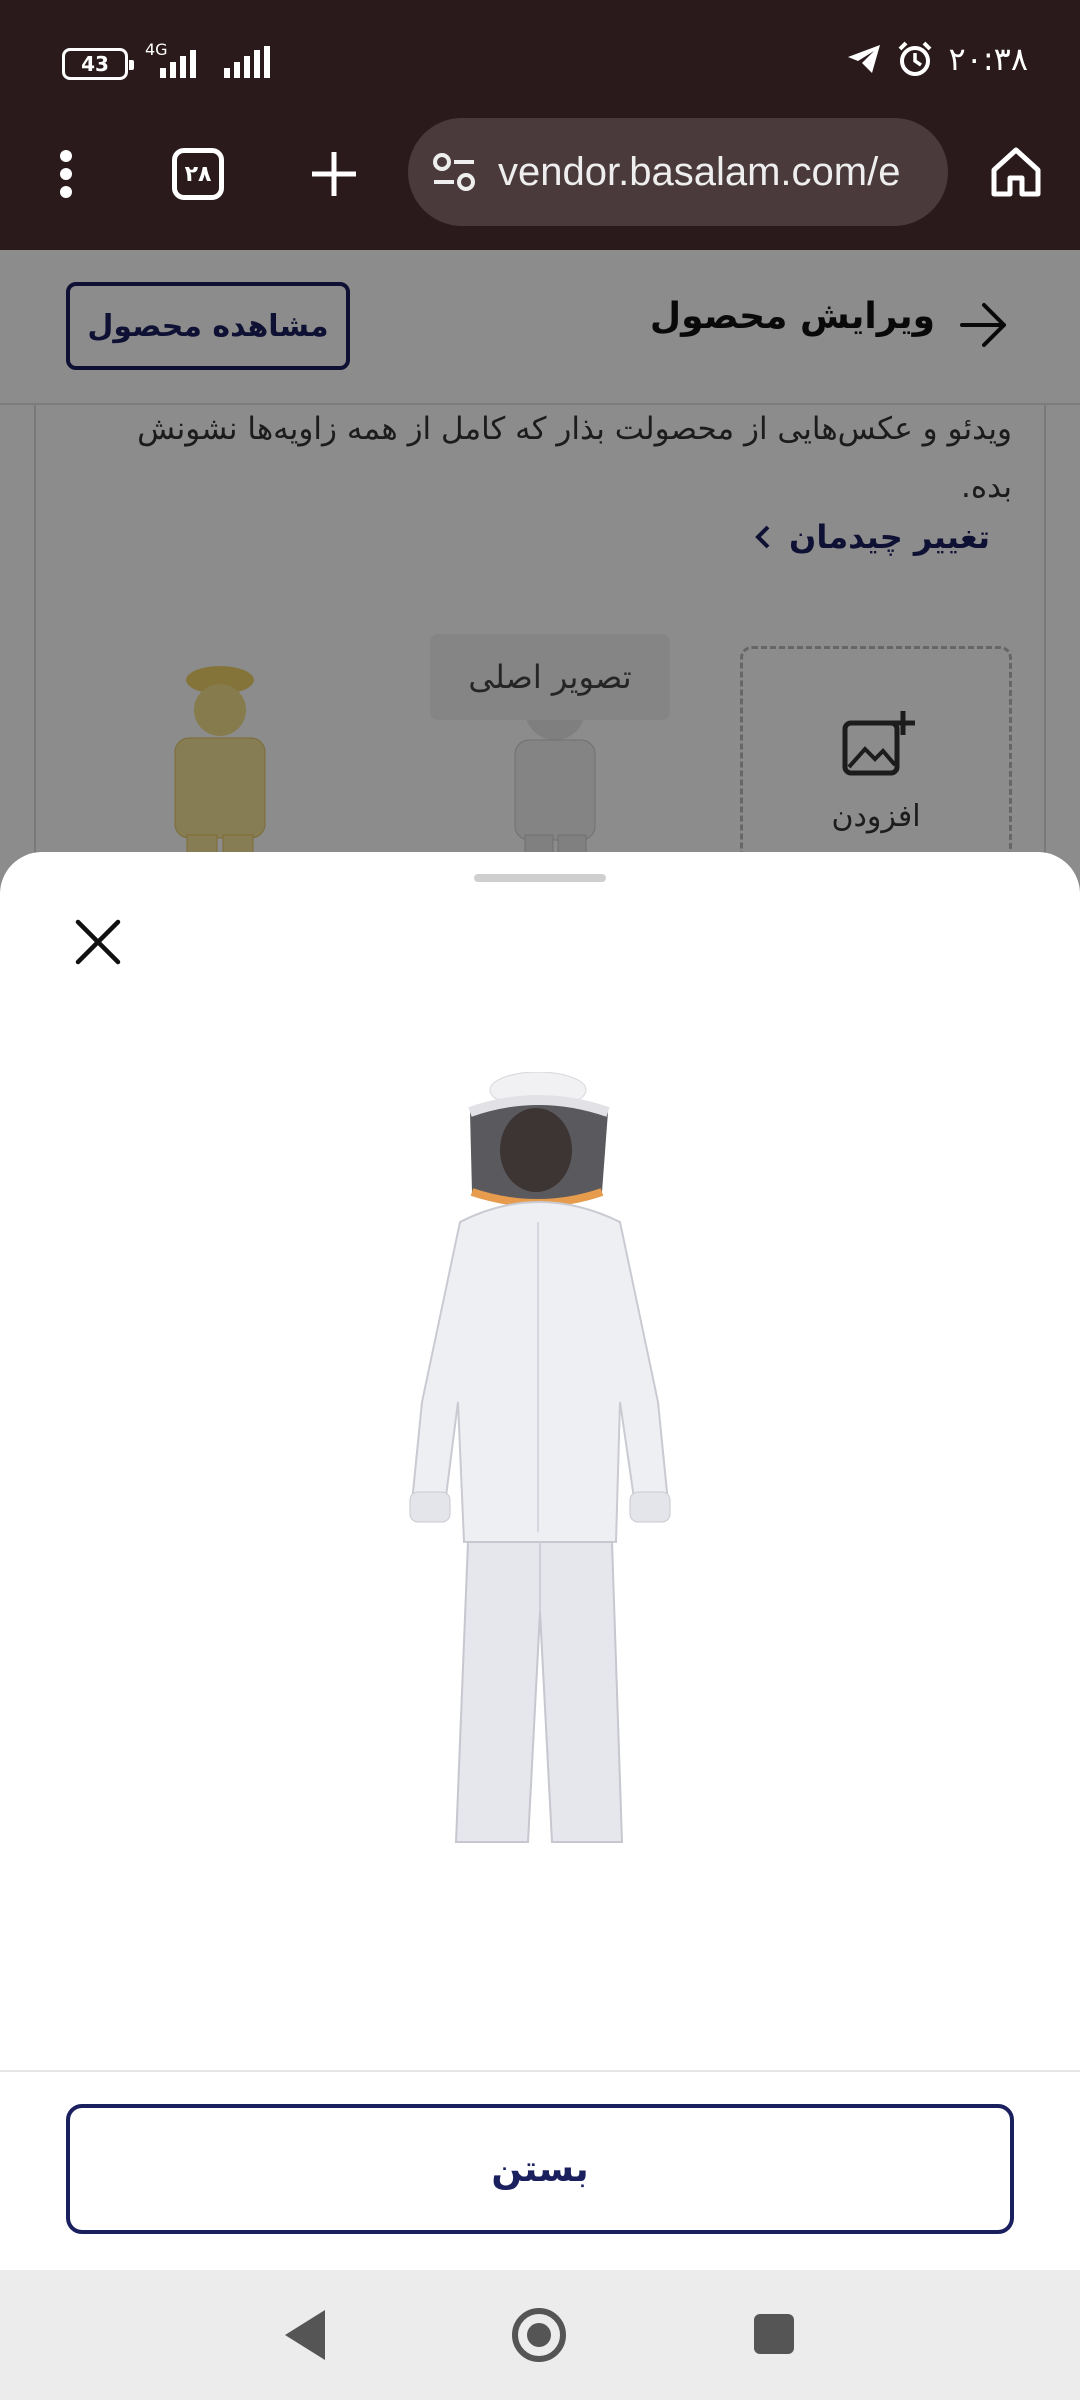 This screenshot has height=2400, width=1080. I want to click on battery-indicator: 43, so click(98, 64).